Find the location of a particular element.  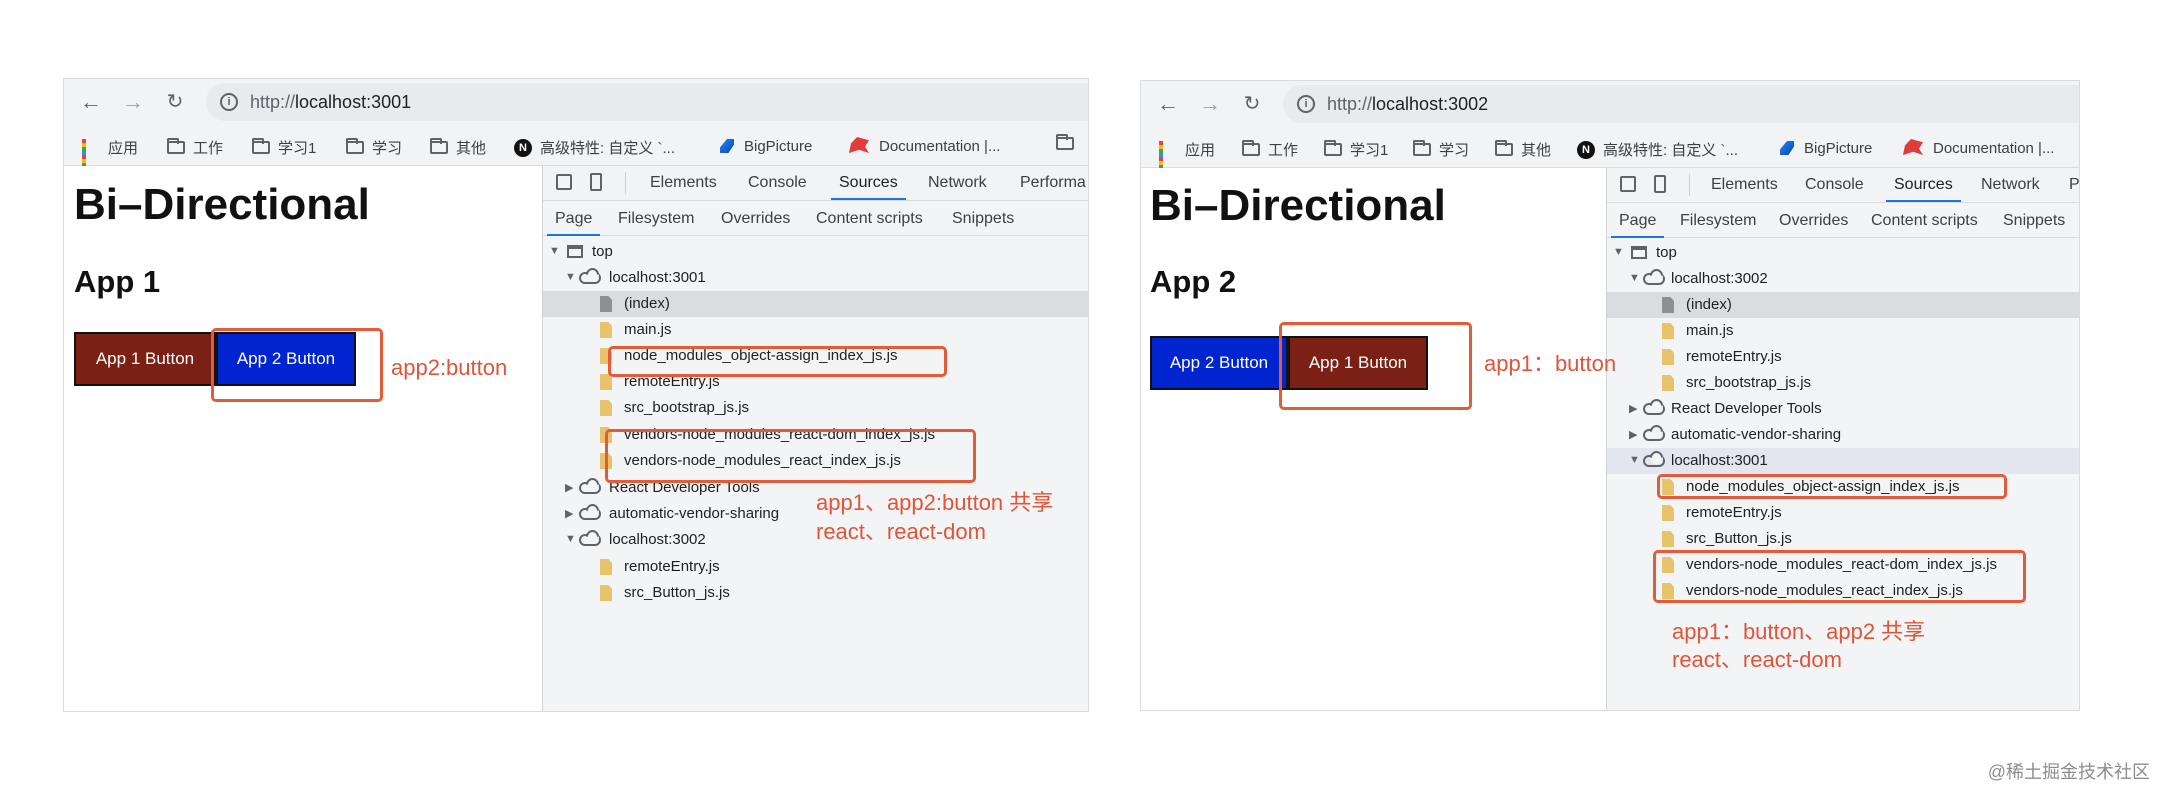

watermark: @稀土掘金技术社区 is located at coordinates (2068, 772).